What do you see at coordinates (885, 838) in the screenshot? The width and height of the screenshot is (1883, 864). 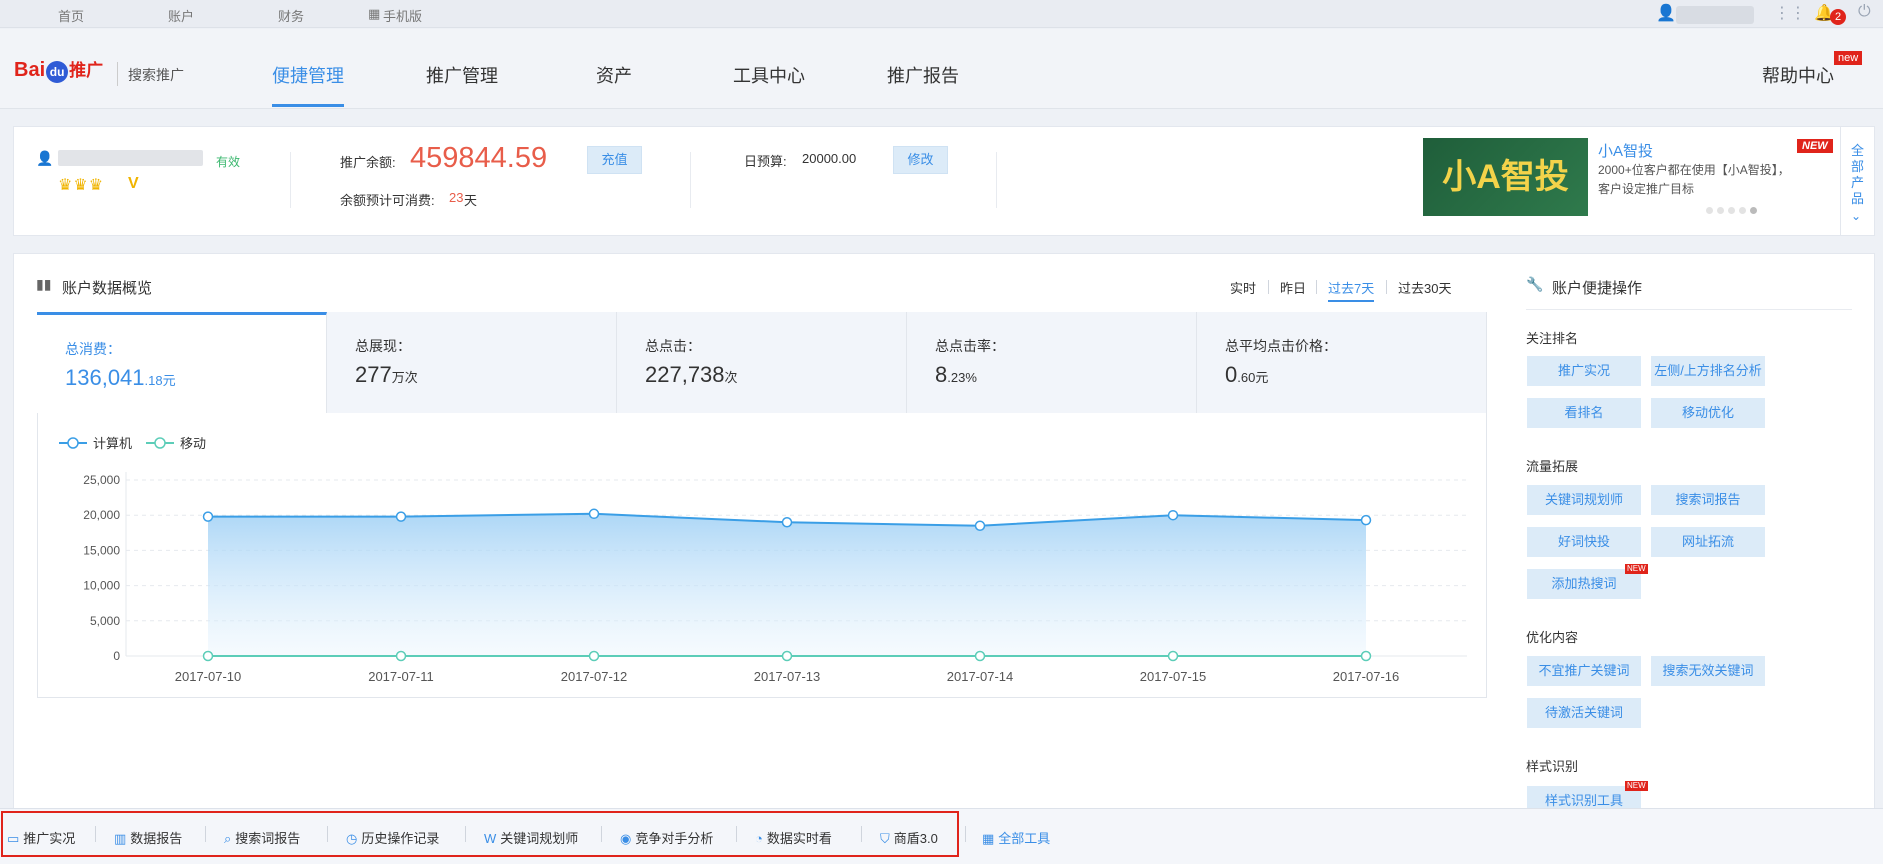 I see `shield-icon: ⛉` at bounding box center [885, 838].